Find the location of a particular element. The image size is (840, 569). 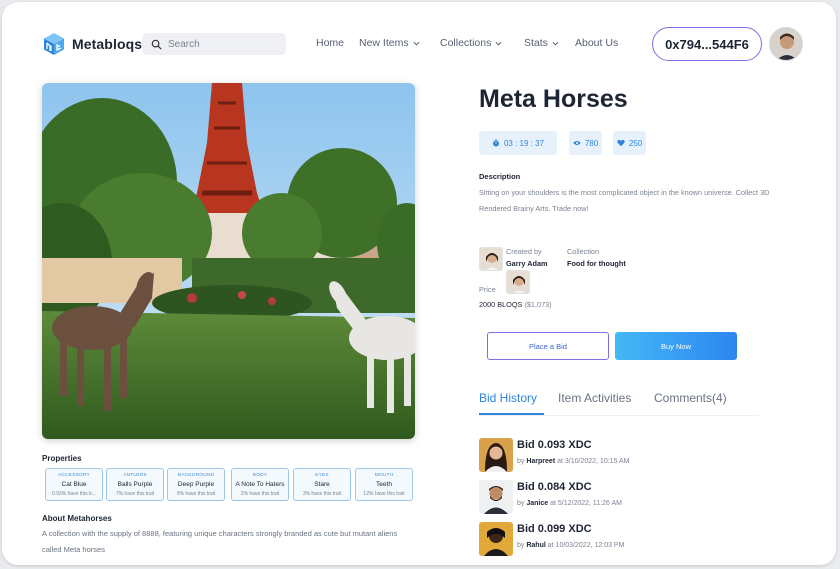

timer-value: 03 : 19 : 37 is located at coordinates (524, 143).